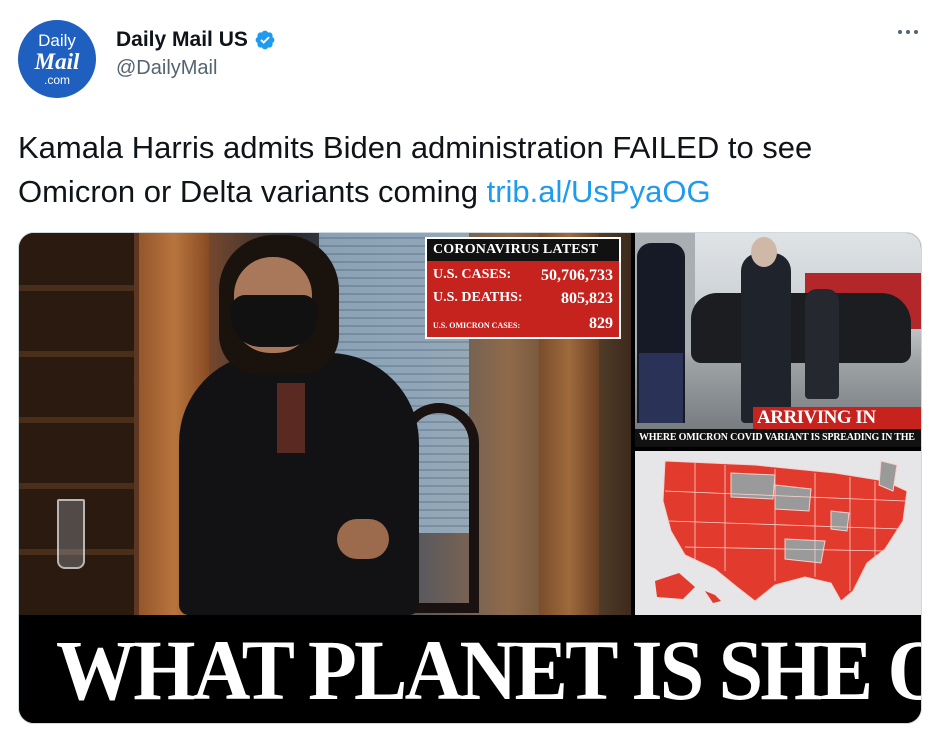  I want to click on more-horizontal-icon, so click(908, 32).